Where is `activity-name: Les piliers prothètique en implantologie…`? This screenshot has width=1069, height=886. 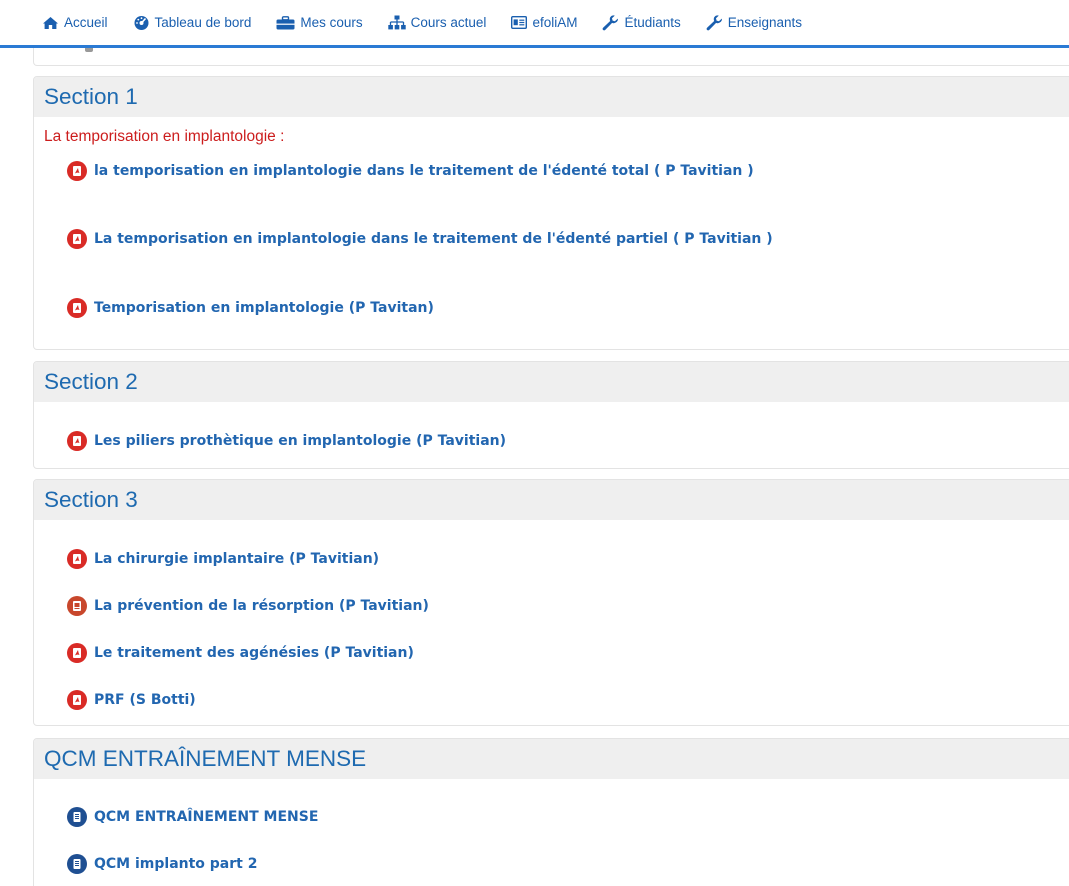
activity-name: Les piliers prothètique en implantologie… is located at coordinates (300, 441).